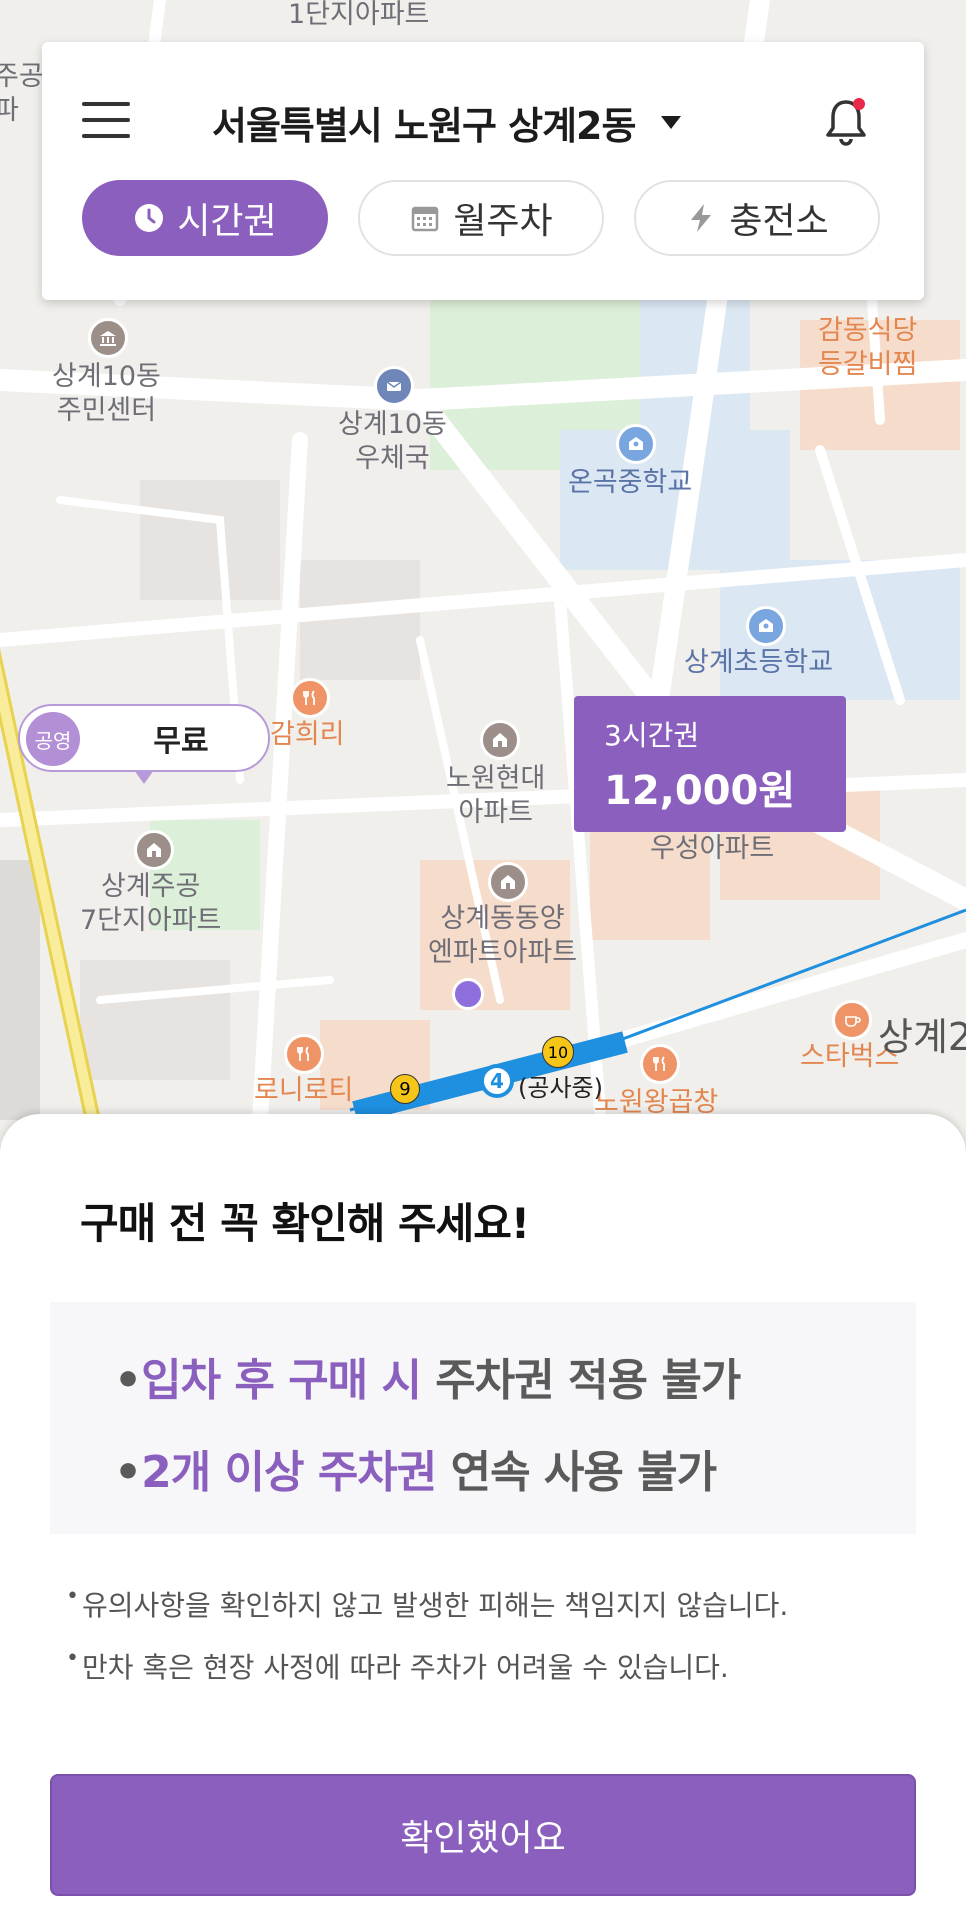 The height and width of the screenshot is (1923, 966). I want to click on map-label-left-edge: 주공 파, so click(22, 93).